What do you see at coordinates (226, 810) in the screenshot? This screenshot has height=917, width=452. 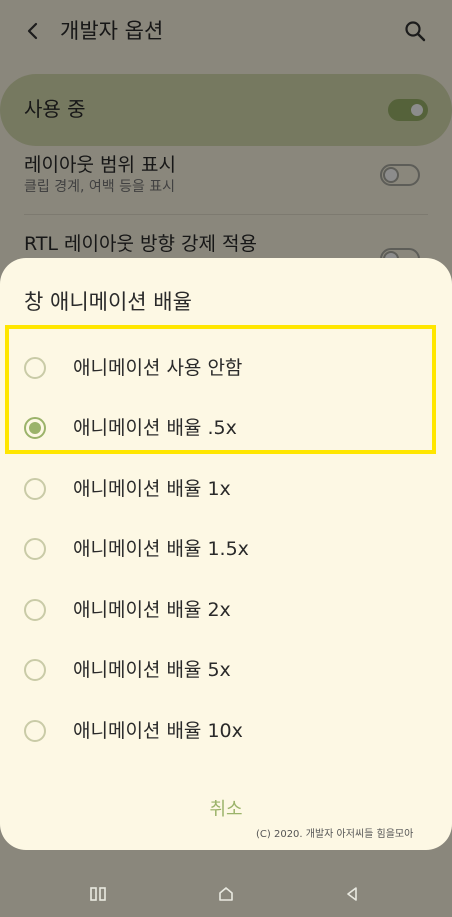 I see `cancel-button: 취소` at bounding box center [226, 810].